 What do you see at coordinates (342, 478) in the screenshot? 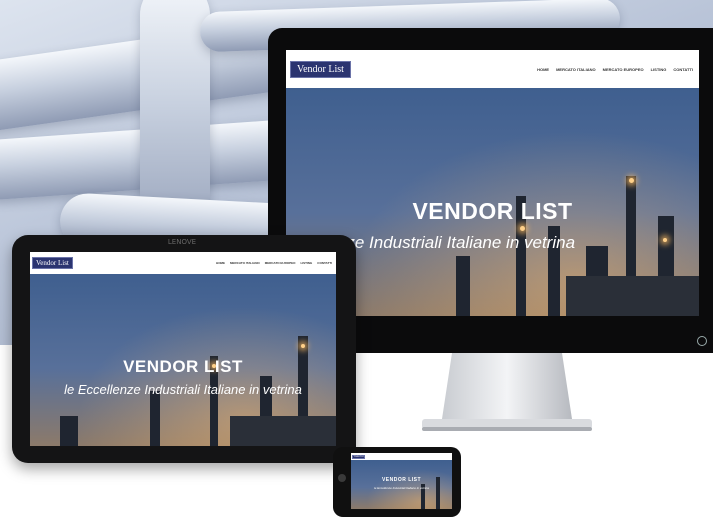
I see `home-button-icon` at bounding box center [342, 478].